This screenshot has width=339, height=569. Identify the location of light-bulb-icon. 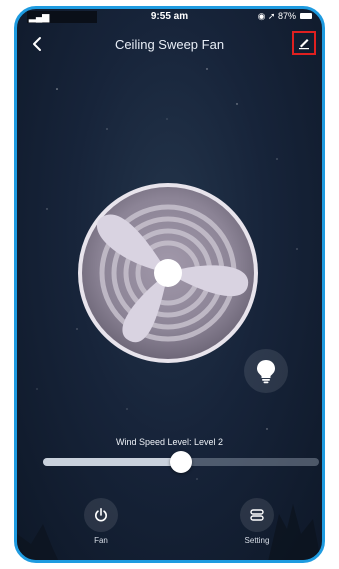
(266, 372).